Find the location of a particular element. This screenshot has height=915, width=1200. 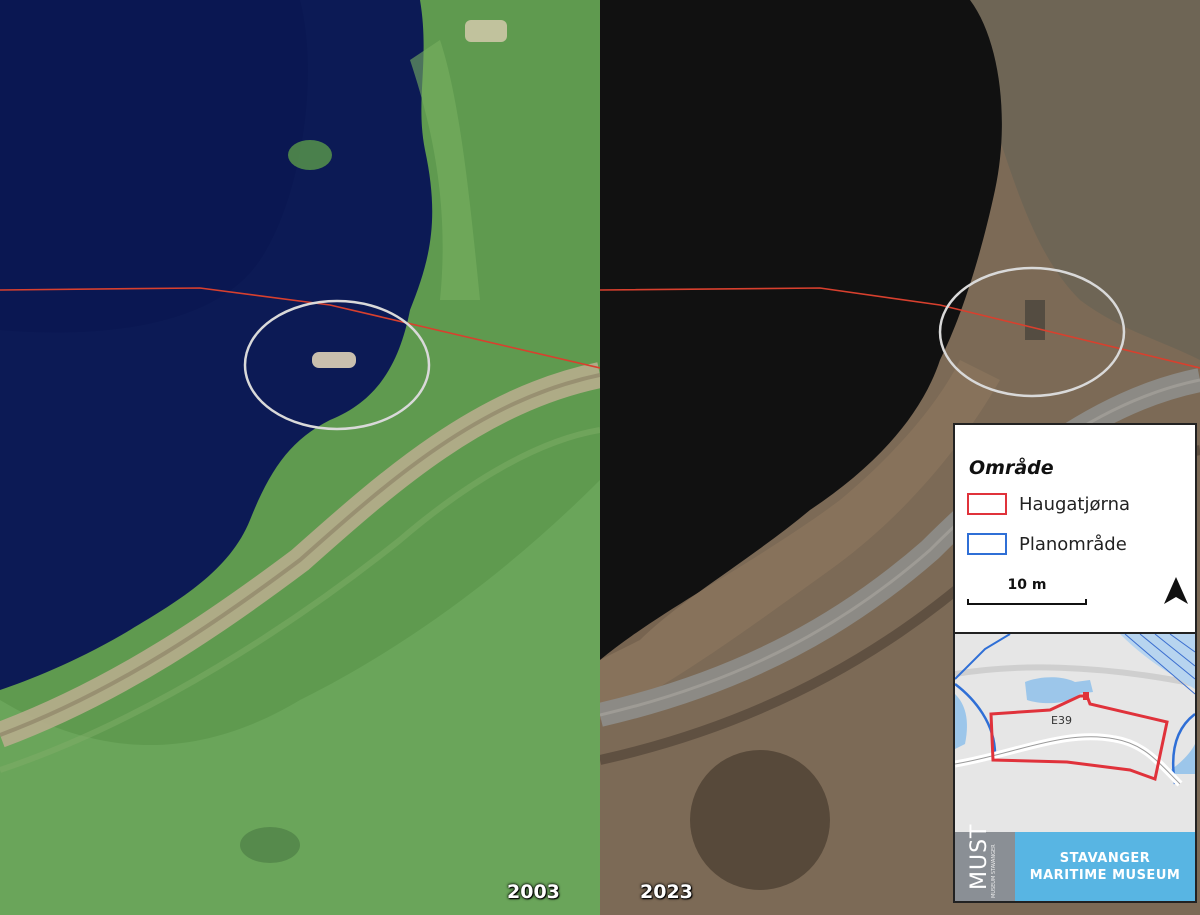

must-logo-subtext: MUSEUM STAVANGER is located at coordinates (994, 871).